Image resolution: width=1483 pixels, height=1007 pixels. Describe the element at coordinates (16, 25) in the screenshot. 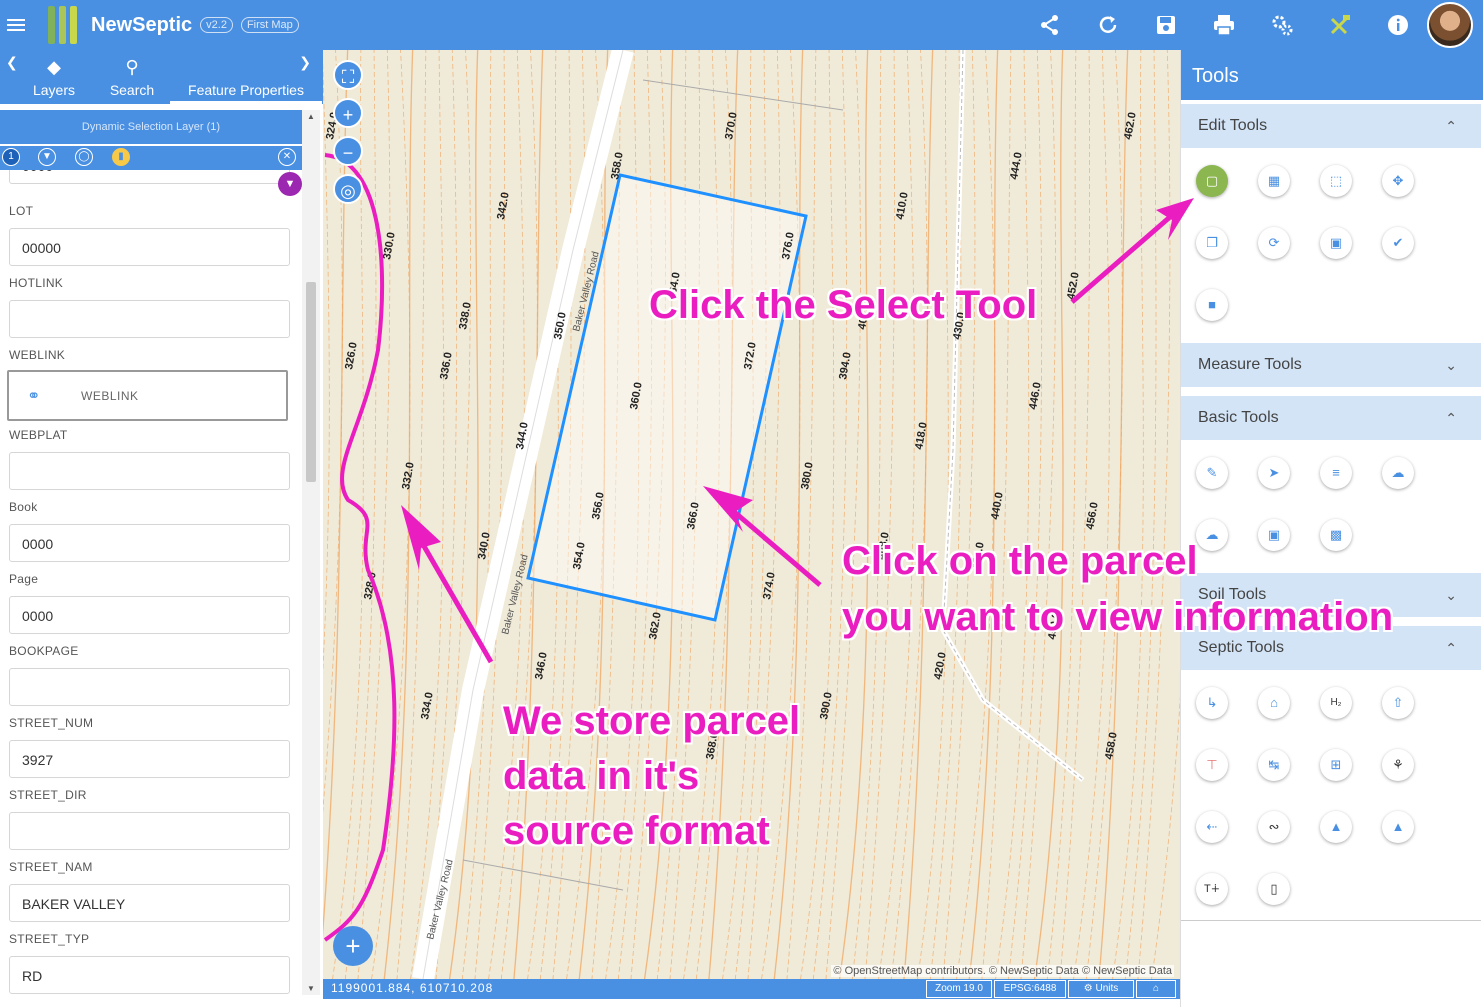

I see `menu-icon` at that location.